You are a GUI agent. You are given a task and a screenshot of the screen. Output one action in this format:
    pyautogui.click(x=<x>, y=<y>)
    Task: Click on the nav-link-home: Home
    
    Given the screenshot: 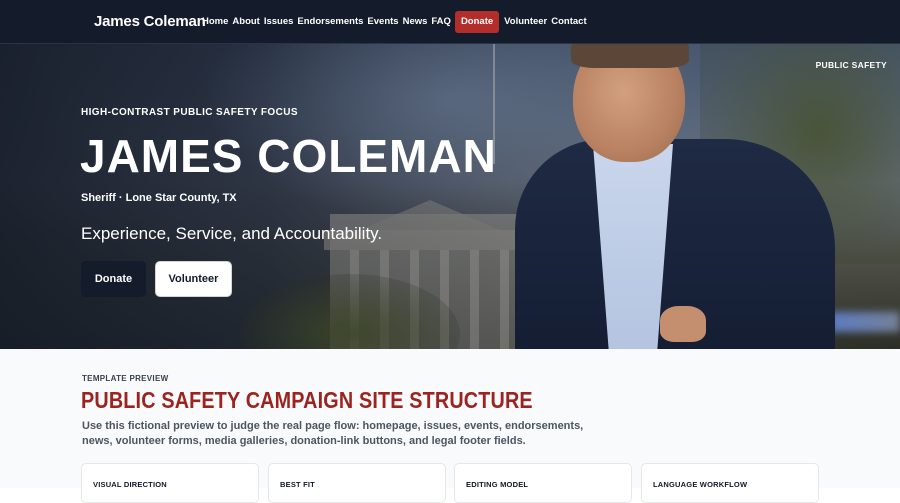 What is the action you would take?
    pyautogui.click(x=215, y=22)
    